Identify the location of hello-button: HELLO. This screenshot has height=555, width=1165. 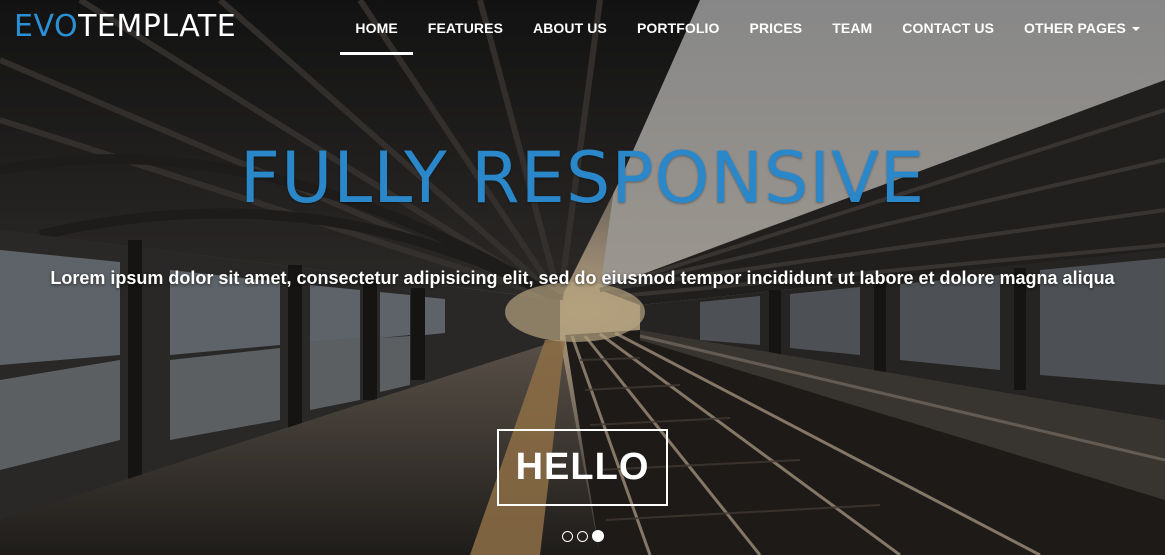
(582, 467).